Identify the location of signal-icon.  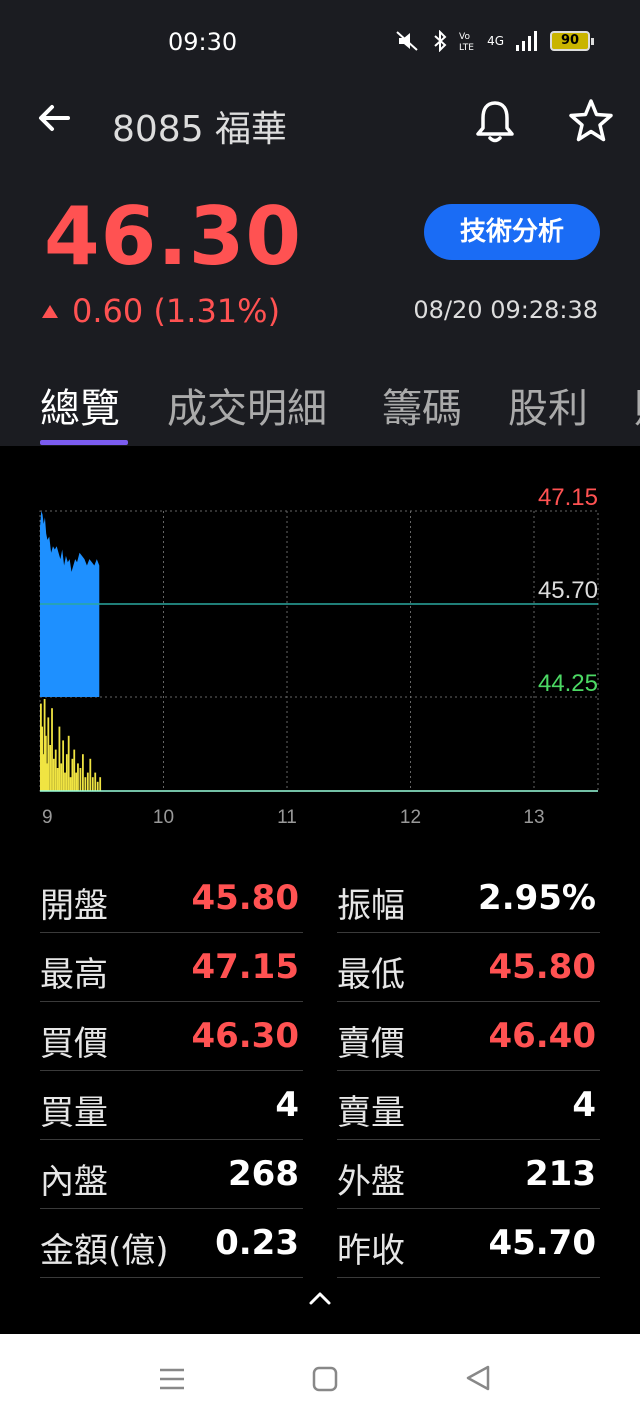
(526, 41).